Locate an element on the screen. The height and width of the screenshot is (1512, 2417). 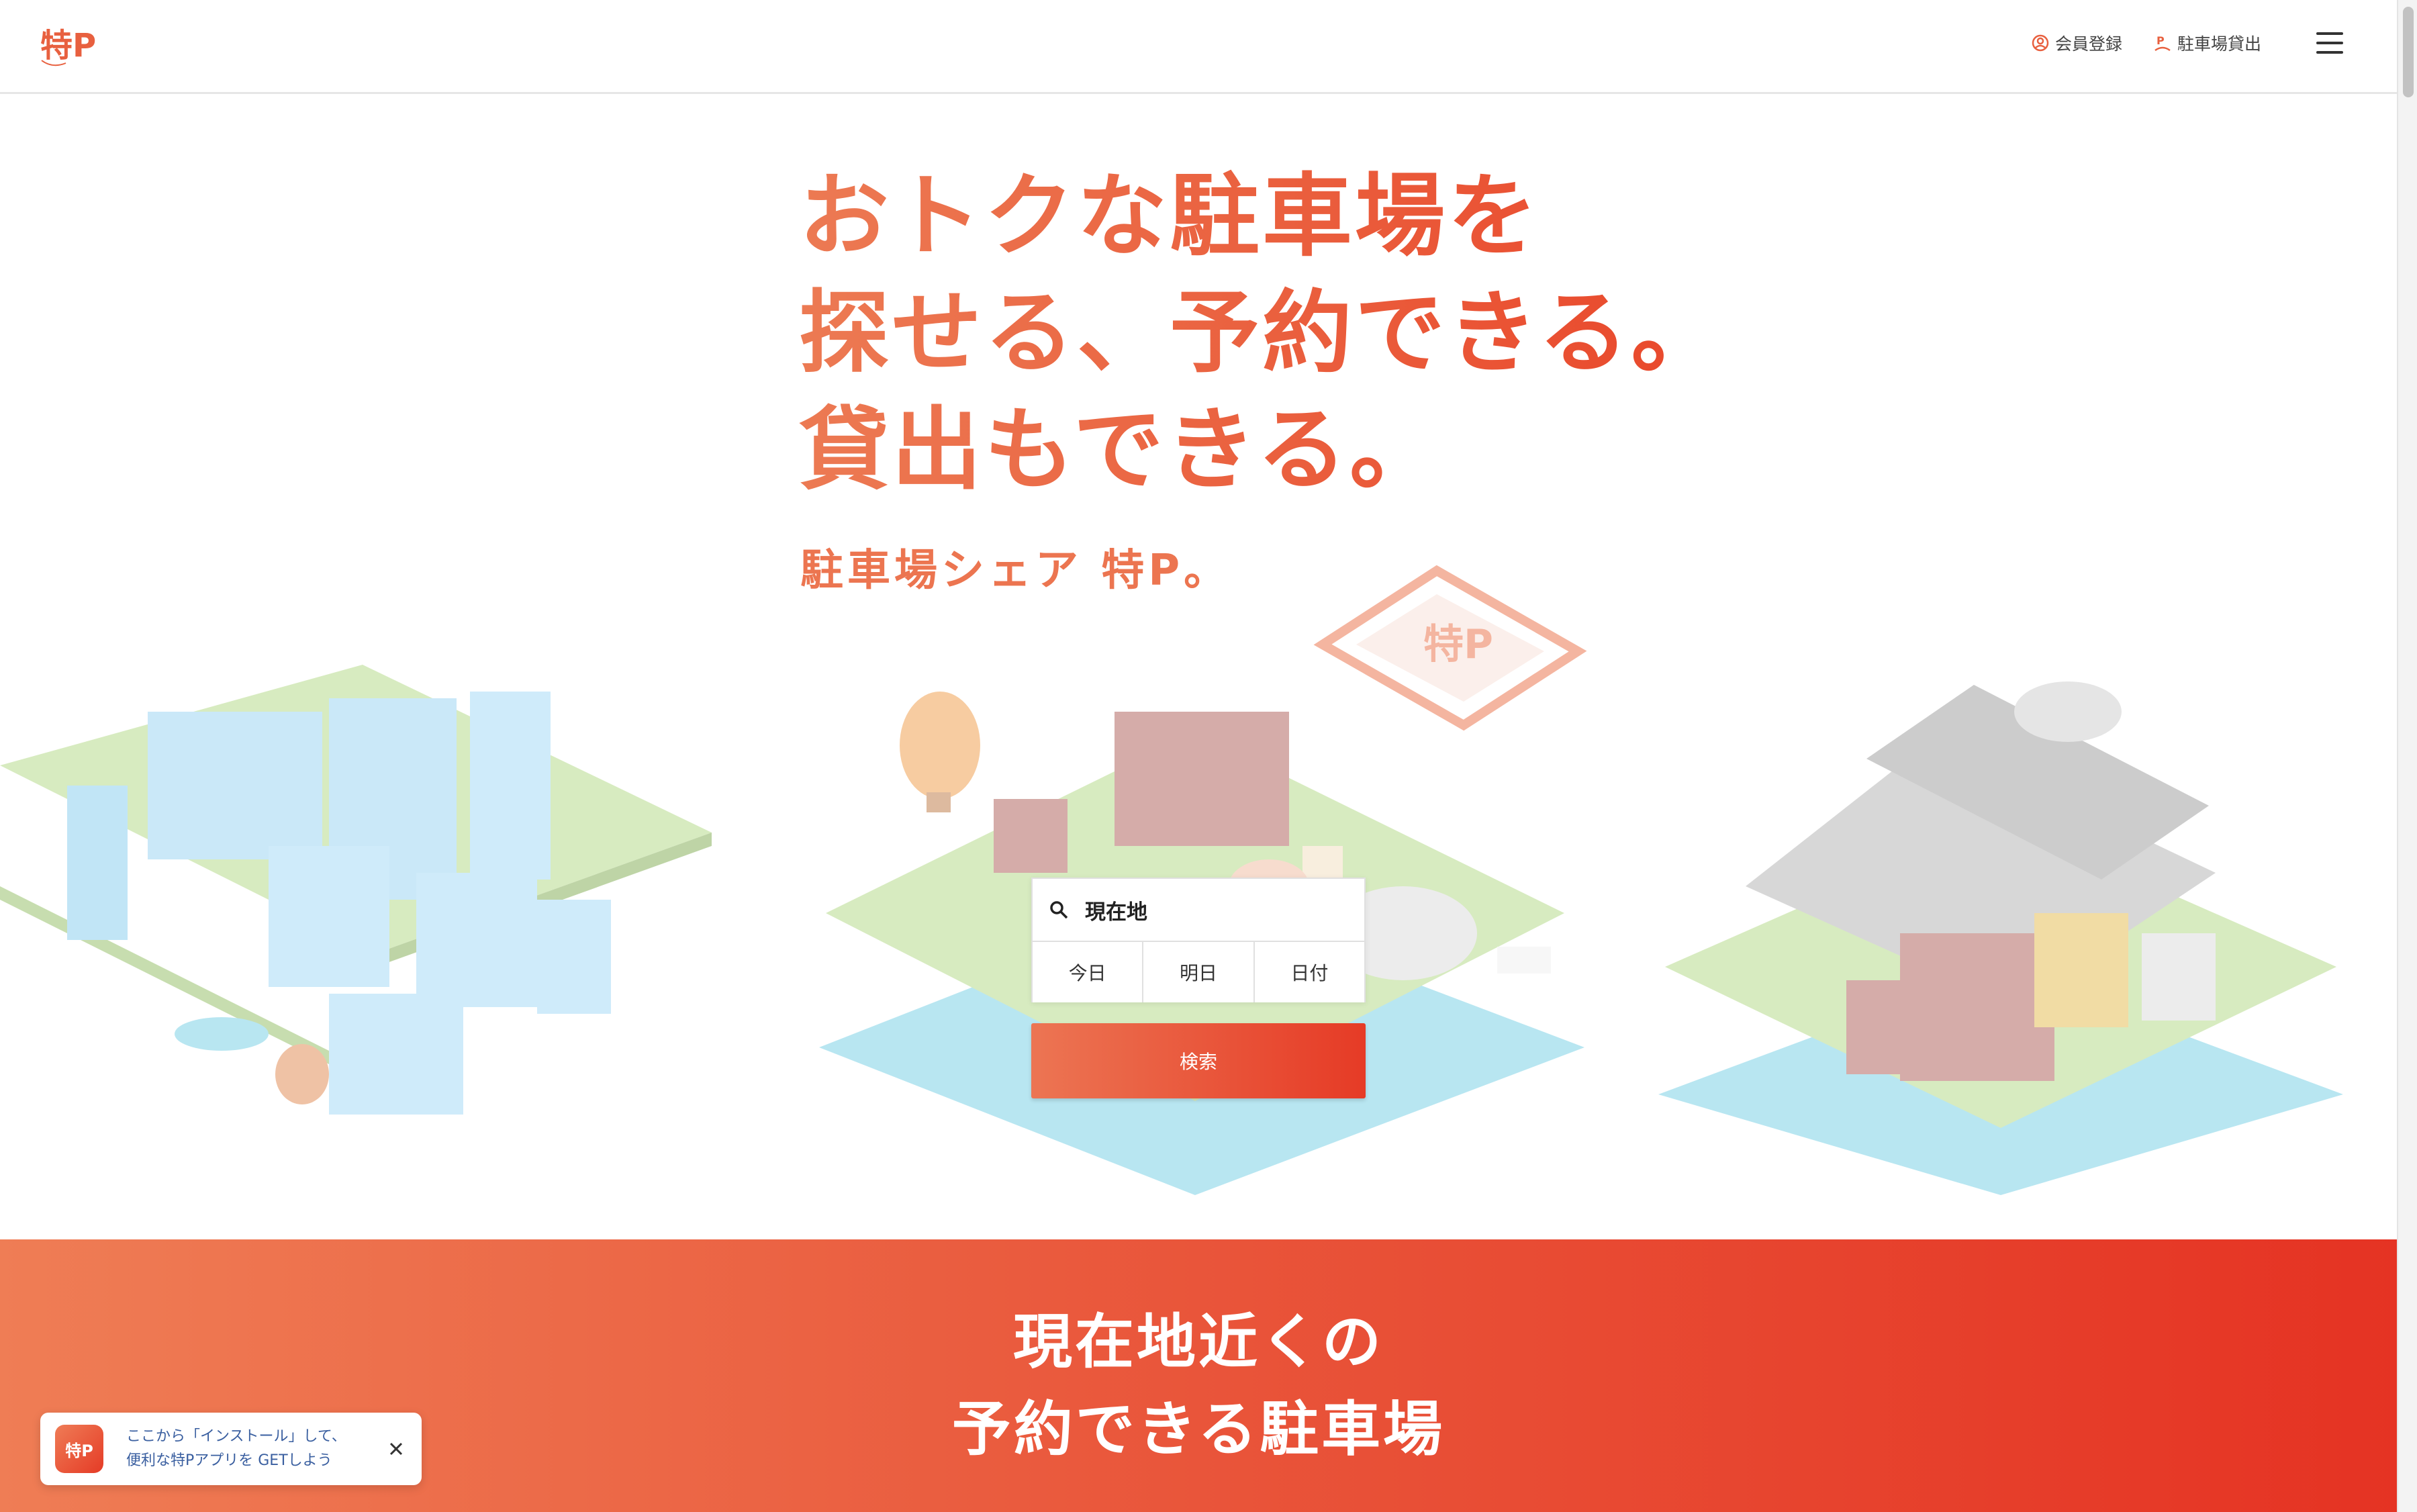
scrollbar-thumb is located at coordinates (2409, 52).